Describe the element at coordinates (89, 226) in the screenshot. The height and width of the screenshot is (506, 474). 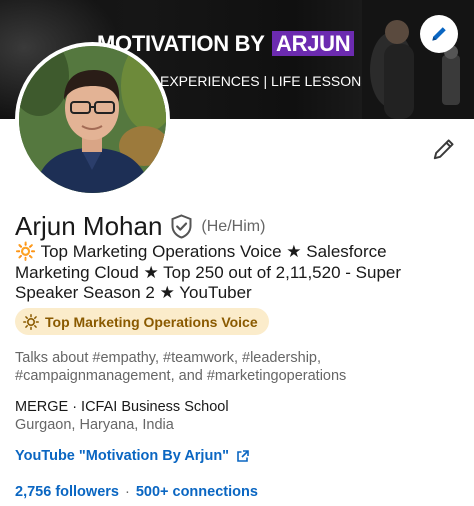
I see `profile-name: Arjun Mohan` at that location.